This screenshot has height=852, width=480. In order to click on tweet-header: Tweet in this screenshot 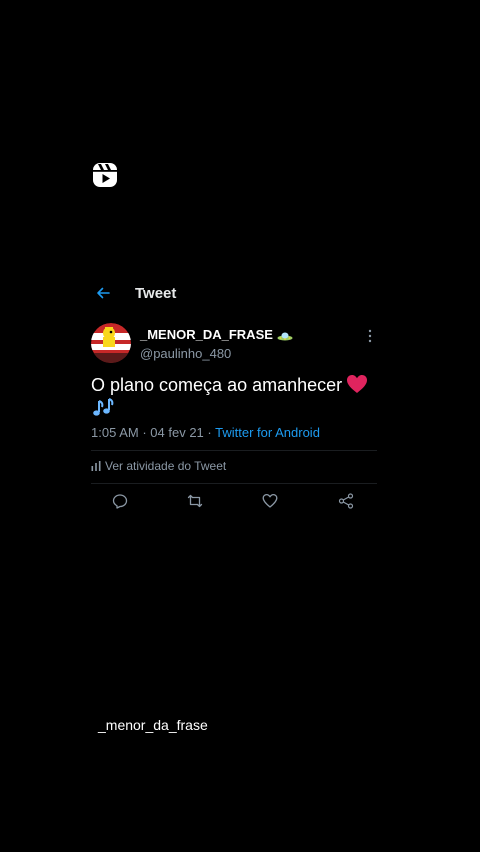, I will do `click(234, 294)`.